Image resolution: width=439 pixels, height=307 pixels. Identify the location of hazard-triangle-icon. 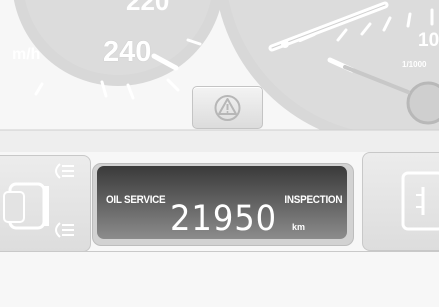
(227, 108).